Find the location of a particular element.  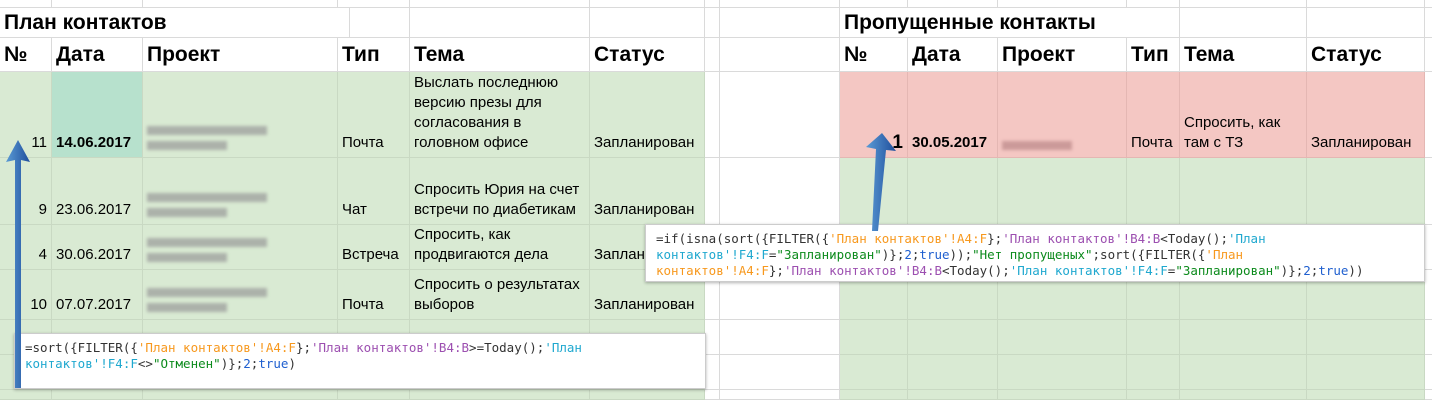

left-row-topic: Спросить о результатах выборов is located at coordinates (500, 295).